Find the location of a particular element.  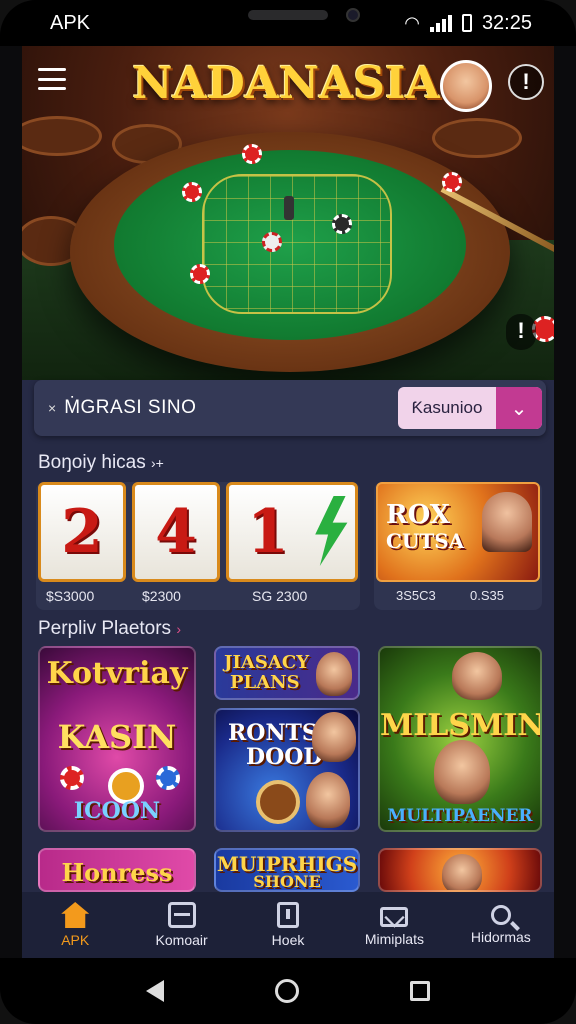

bottom-navigation: APK Komoair Hoek Mimiplats Hidormas is located at coordinates (288, 925).